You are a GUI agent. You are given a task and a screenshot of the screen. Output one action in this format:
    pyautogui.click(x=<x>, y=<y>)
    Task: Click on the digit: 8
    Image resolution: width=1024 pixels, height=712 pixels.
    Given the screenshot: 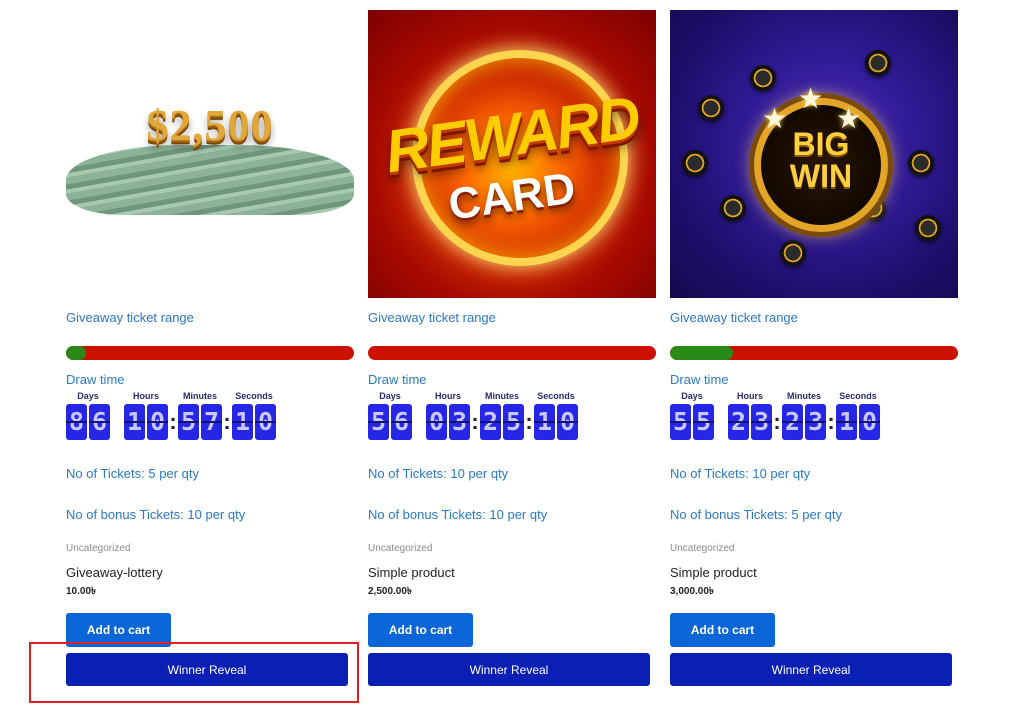 What is the action you would take?
    pyautogui.click(x=76, y=422)
    